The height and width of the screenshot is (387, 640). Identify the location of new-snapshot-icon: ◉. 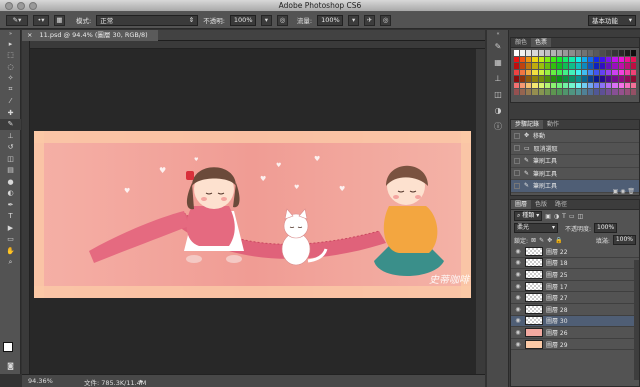
(622, 191).